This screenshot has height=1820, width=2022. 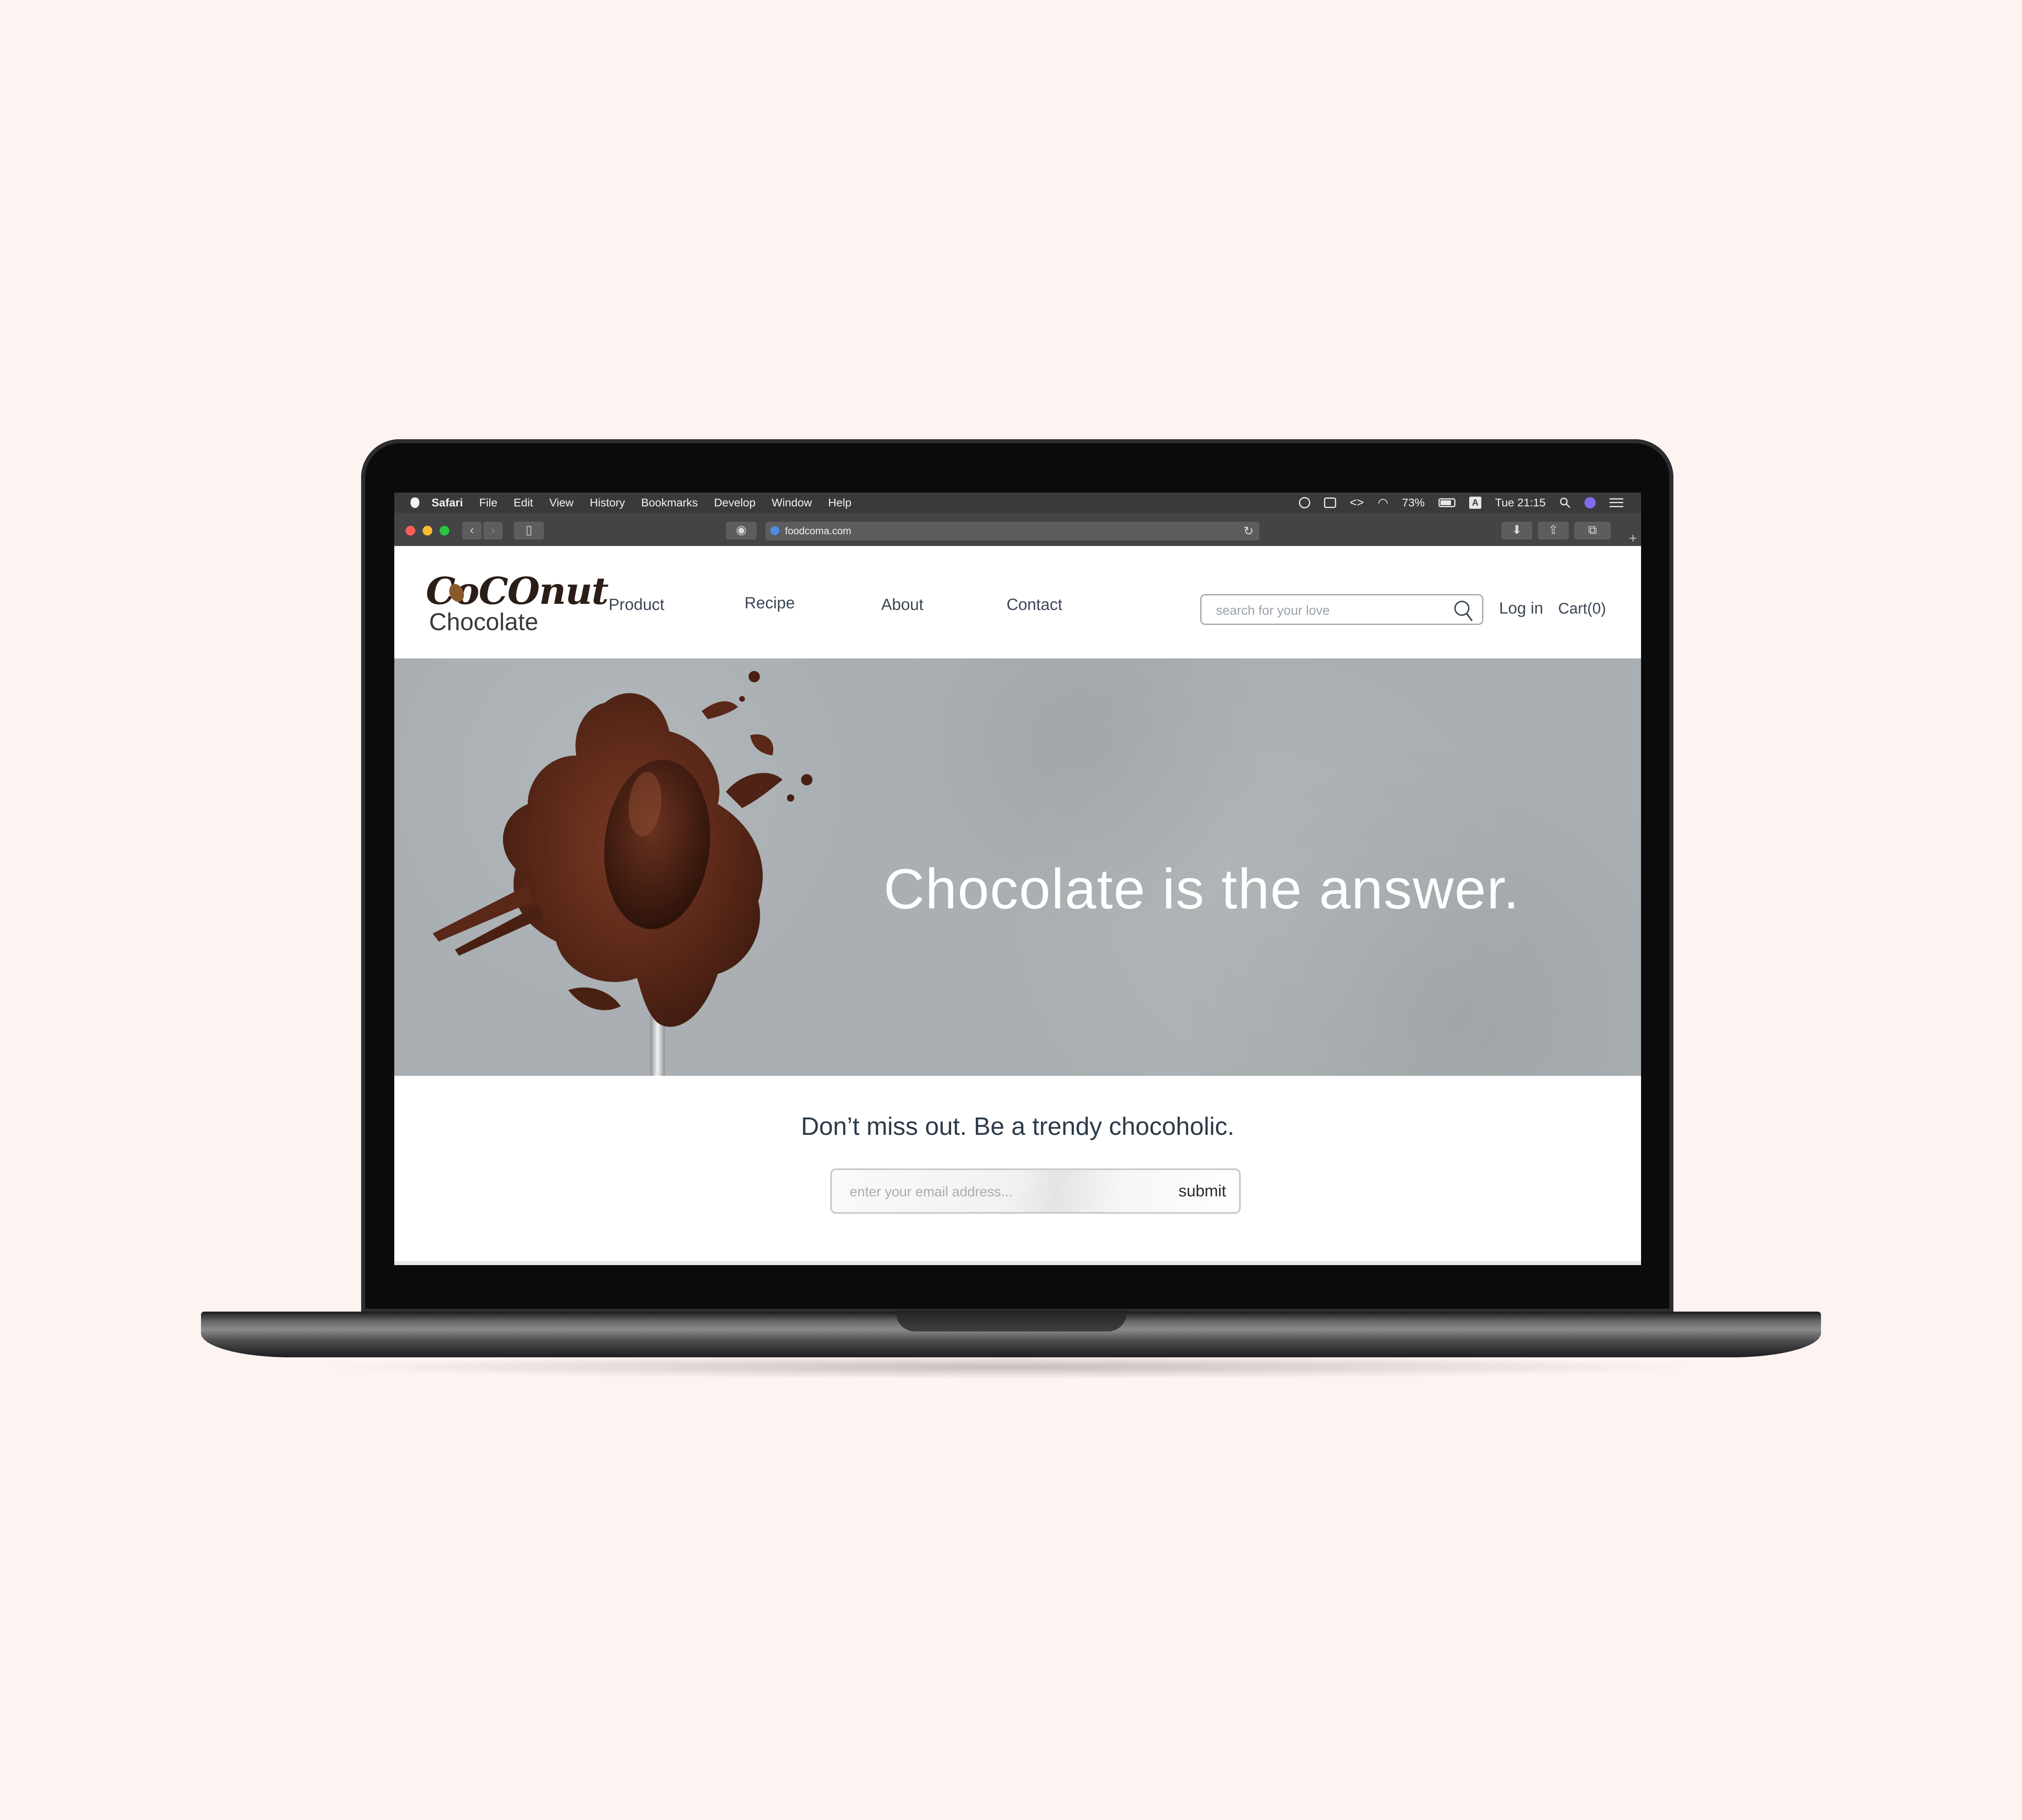 What do you see at coordinates (447, 503) in the screenshot?
I see `menu-app-safari: Safari` at bounding box center [447, 503].